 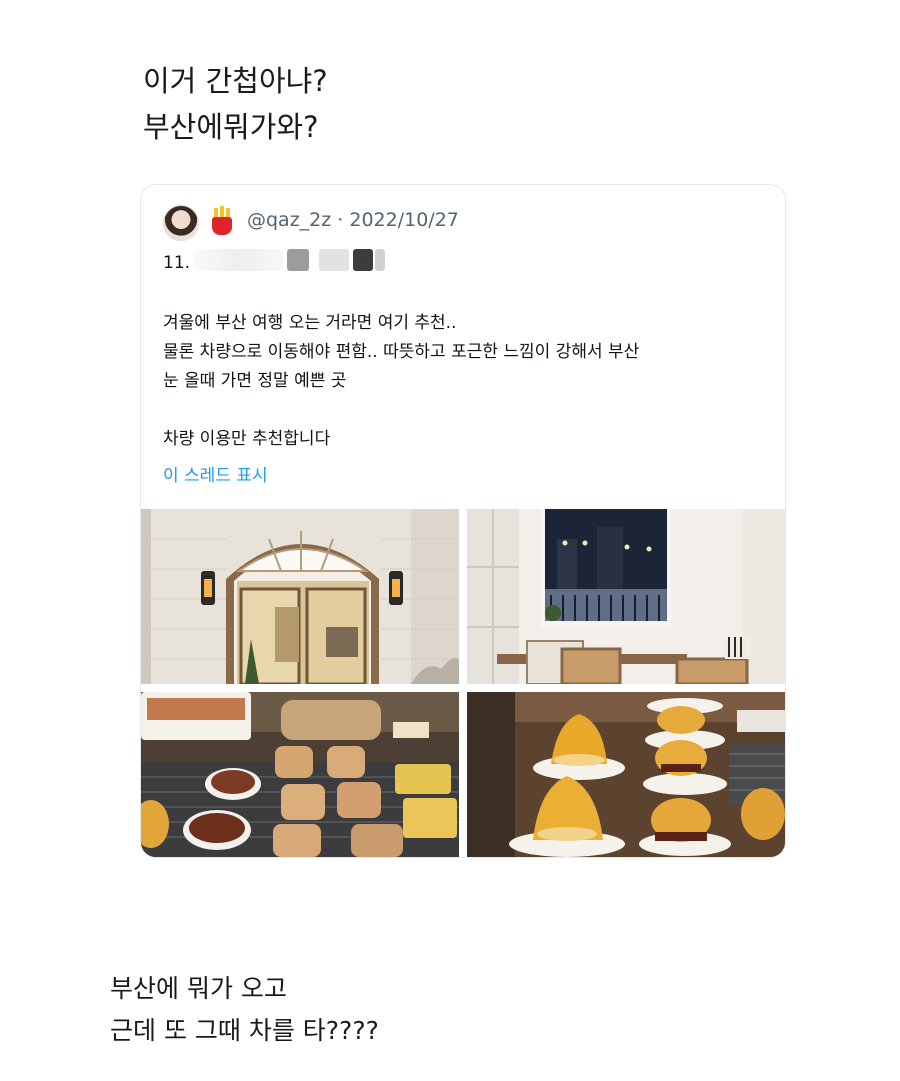 I want to click on bottom-caption-line-2: 근데 또 그때 차를 타????, so click(x=244, y=1030).